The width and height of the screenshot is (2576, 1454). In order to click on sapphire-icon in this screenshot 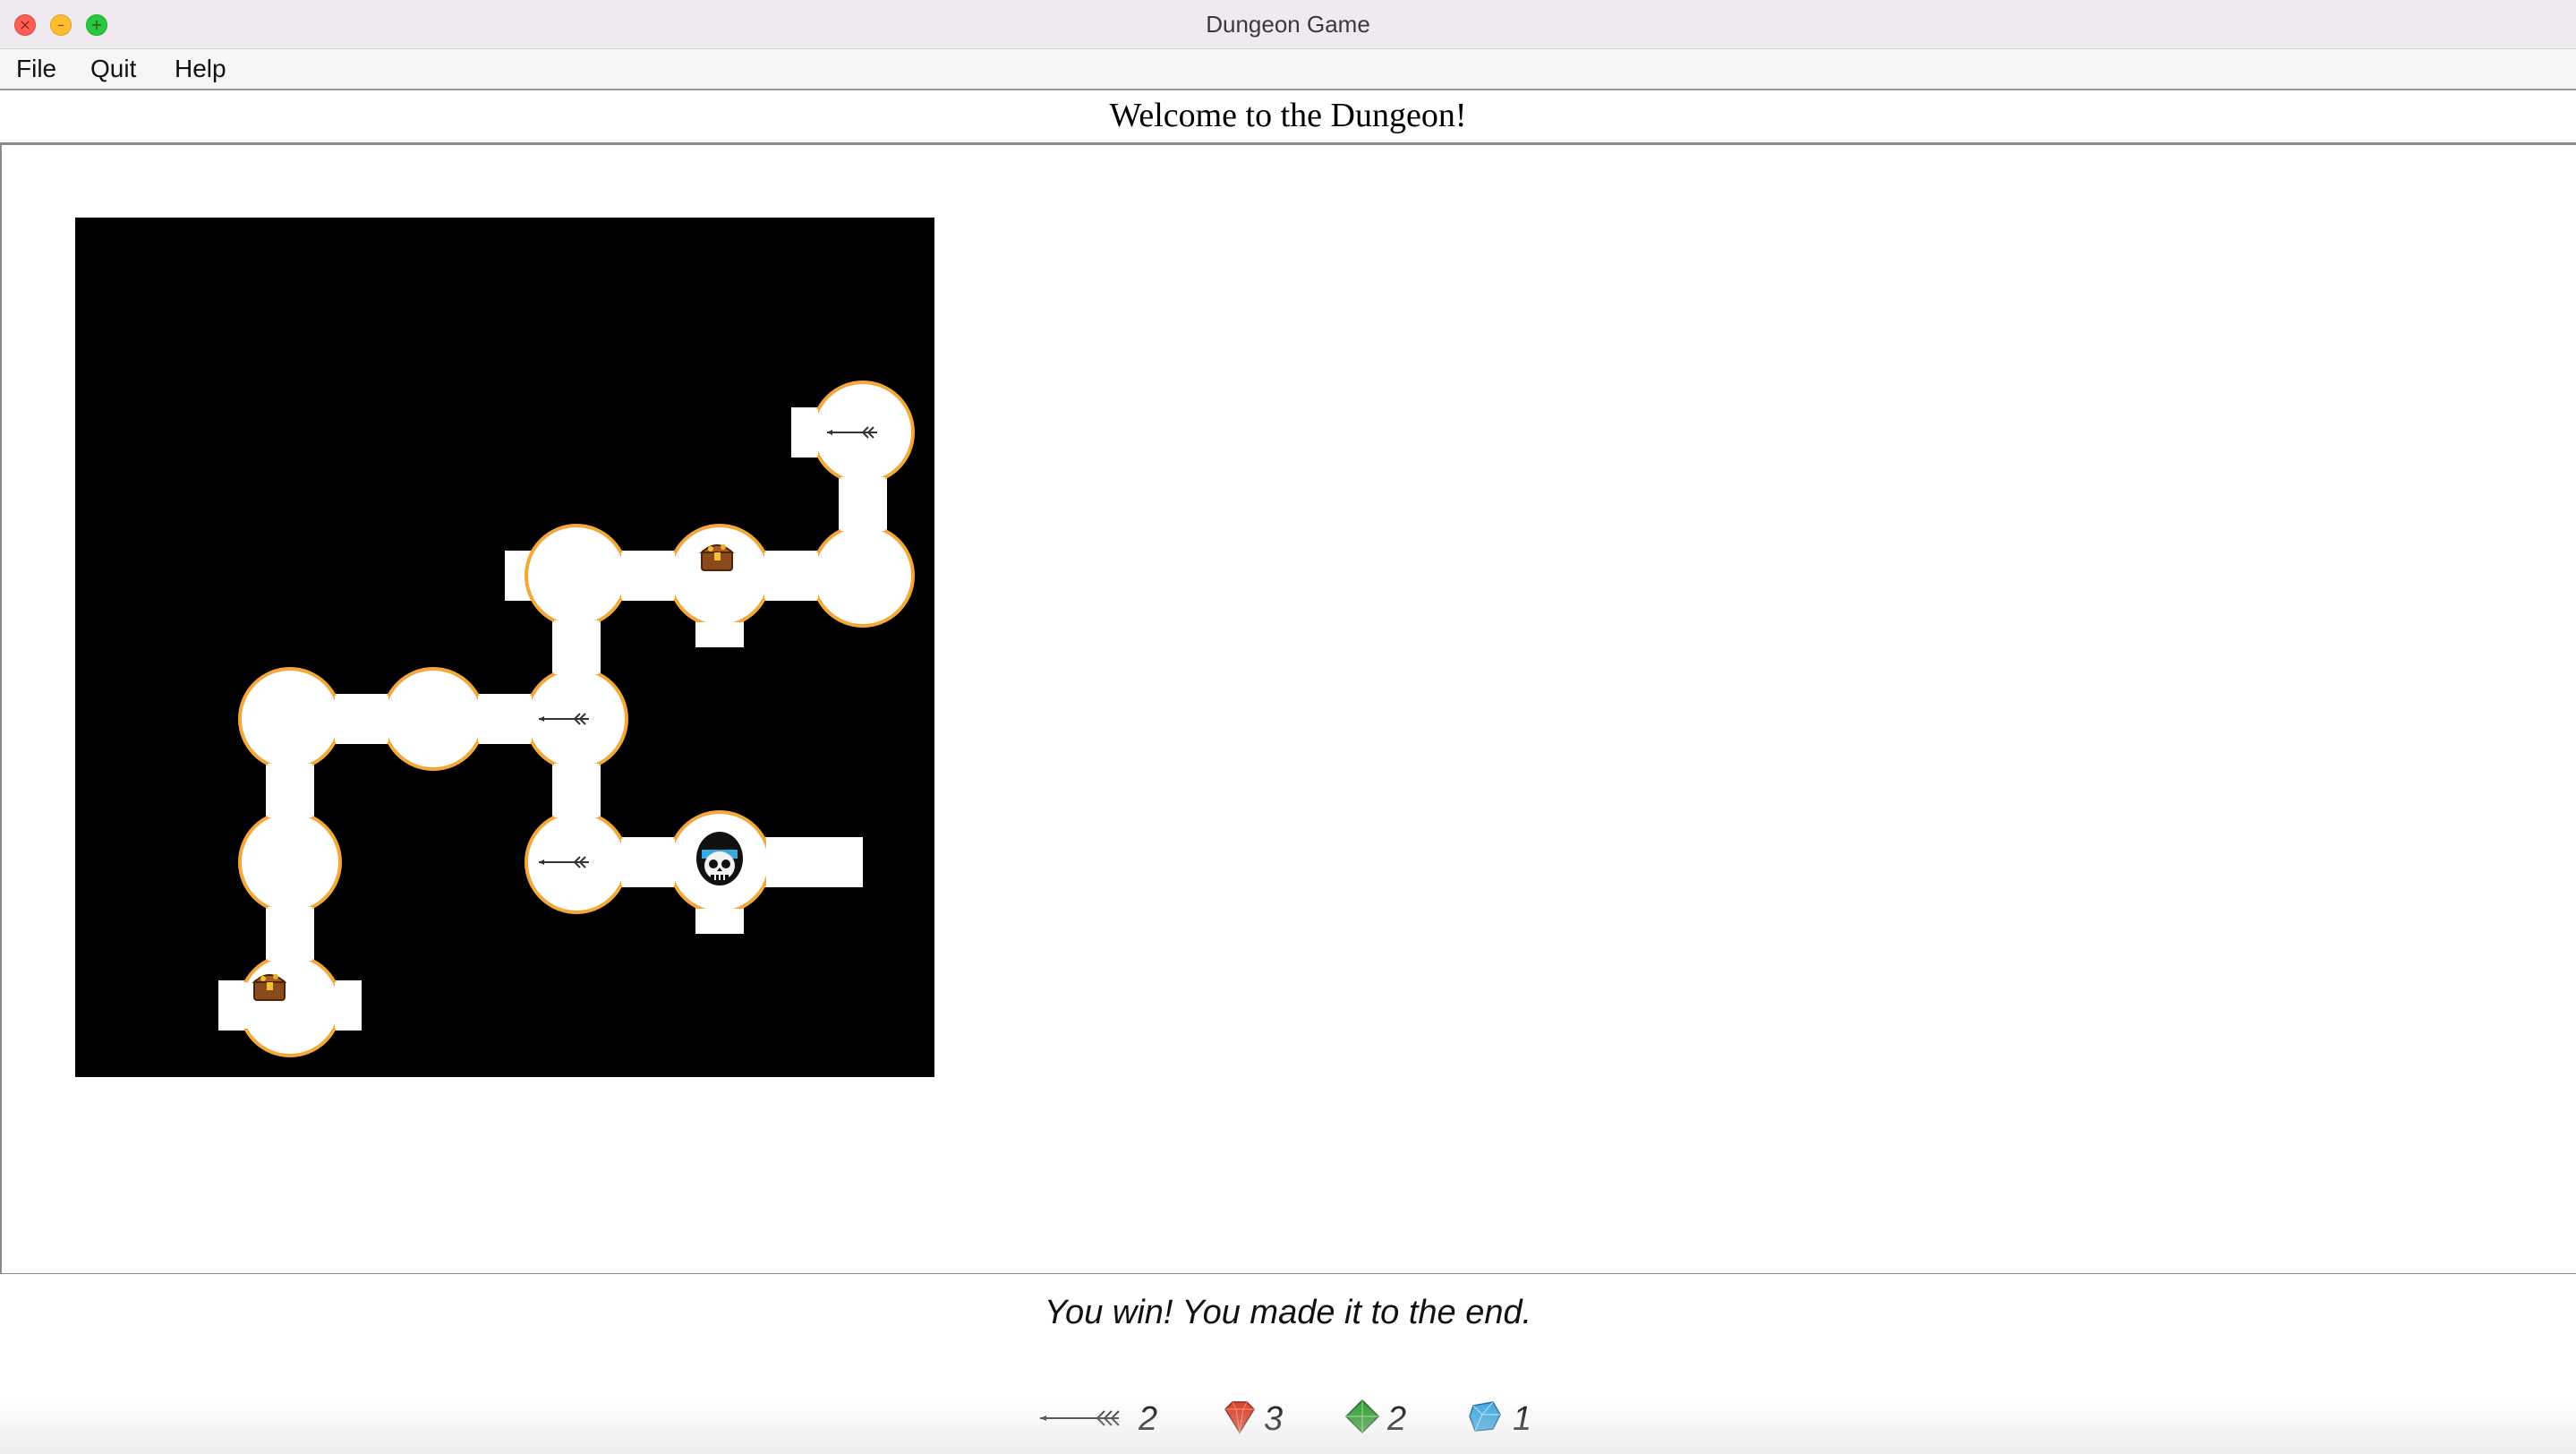, I will do `click(1485, 1416)`.